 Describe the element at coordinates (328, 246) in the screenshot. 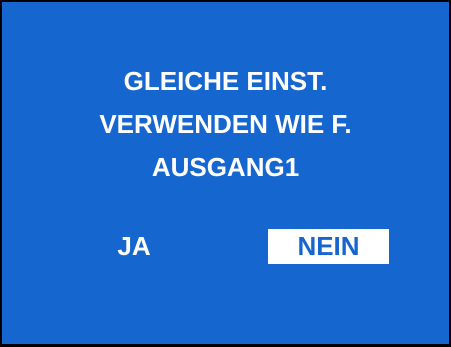

I see `no-option-selected: NEIN` at that location.